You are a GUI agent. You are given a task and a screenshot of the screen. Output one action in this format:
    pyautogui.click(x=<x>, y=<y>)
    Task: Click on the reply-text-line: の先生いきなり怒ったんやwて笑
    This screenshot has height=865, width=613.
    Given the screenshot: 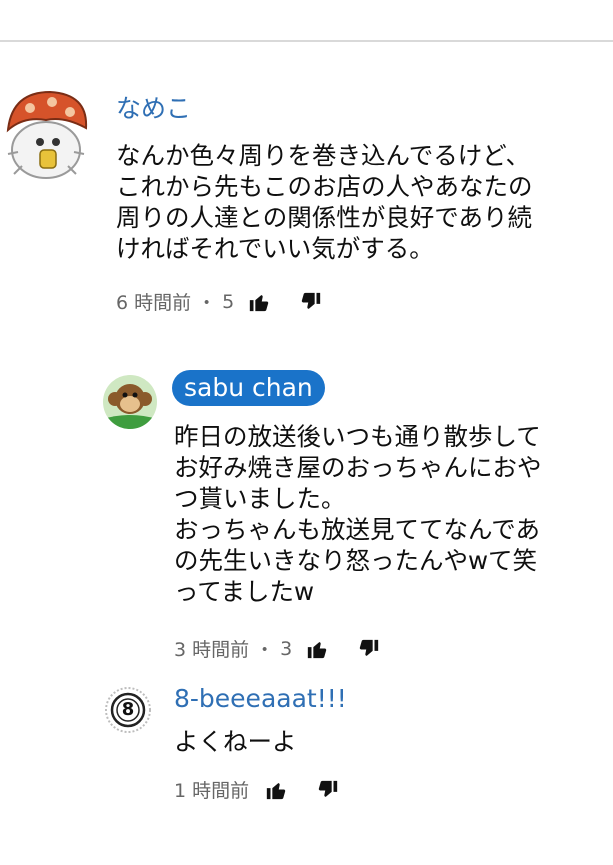 What is the action you would take?
    pyautogui.click(x=356, y=560)
    